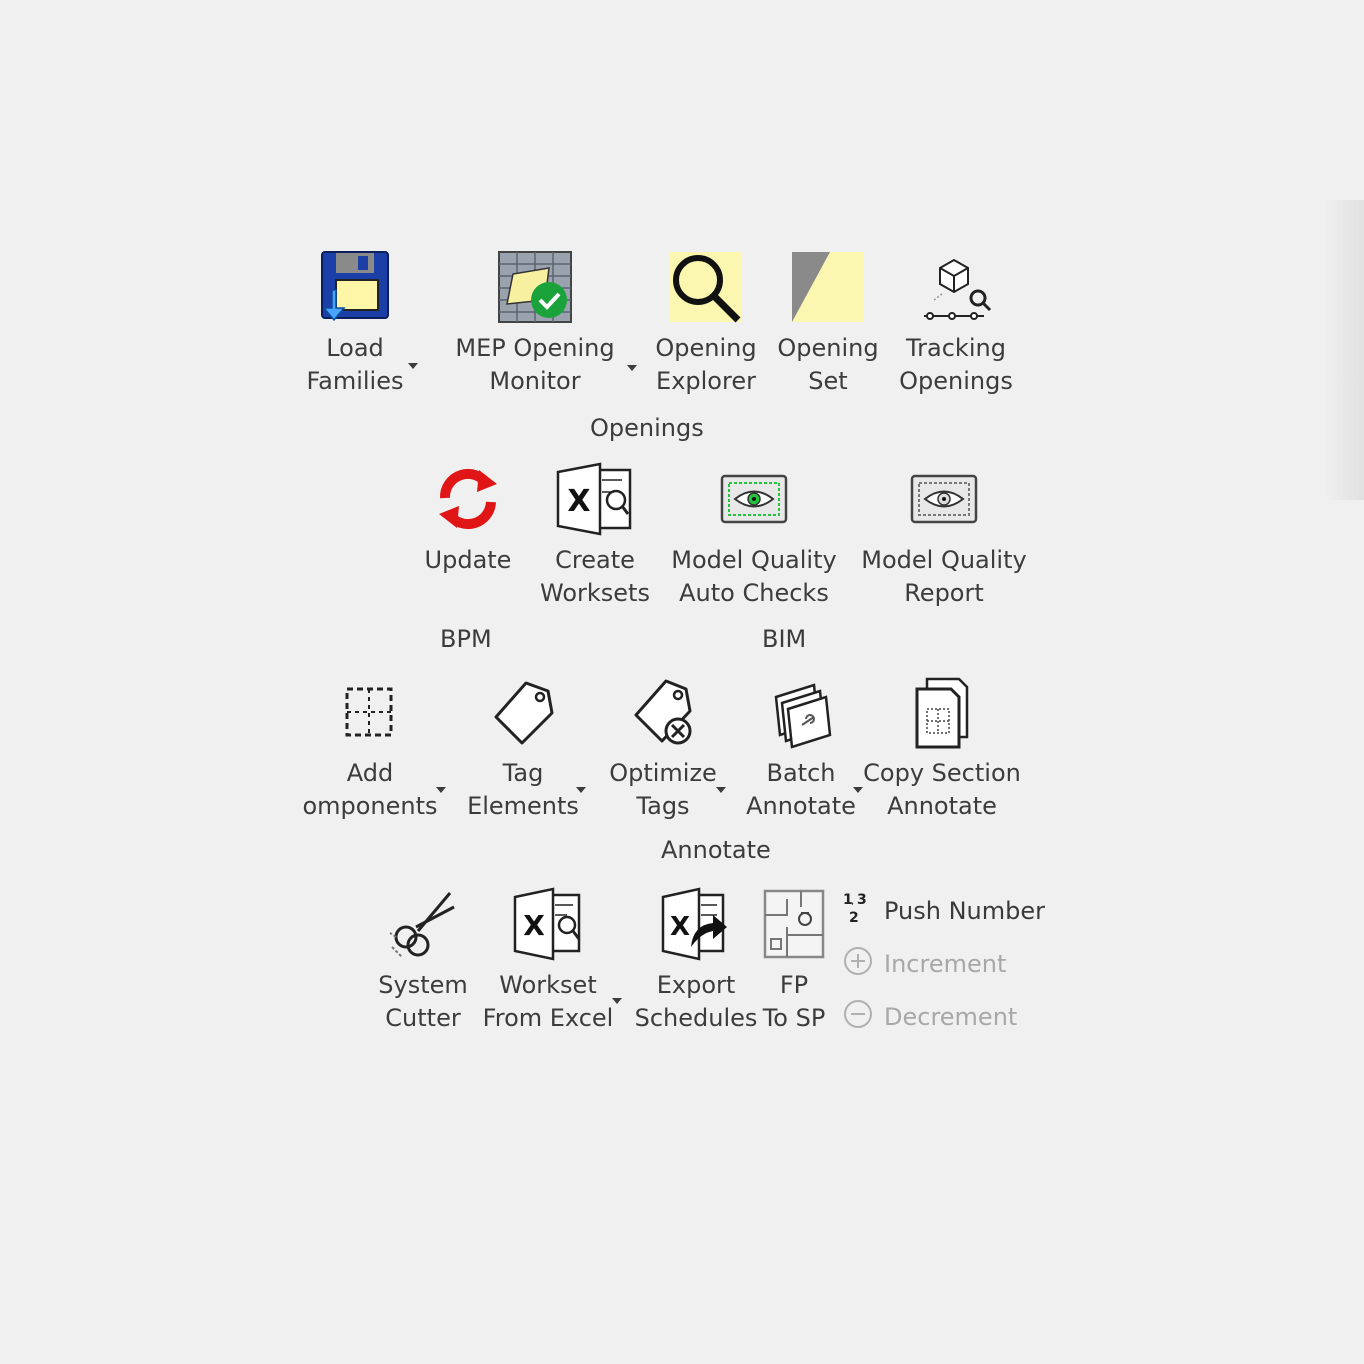  I want to click on svg-text: 3, so click(862, 900).